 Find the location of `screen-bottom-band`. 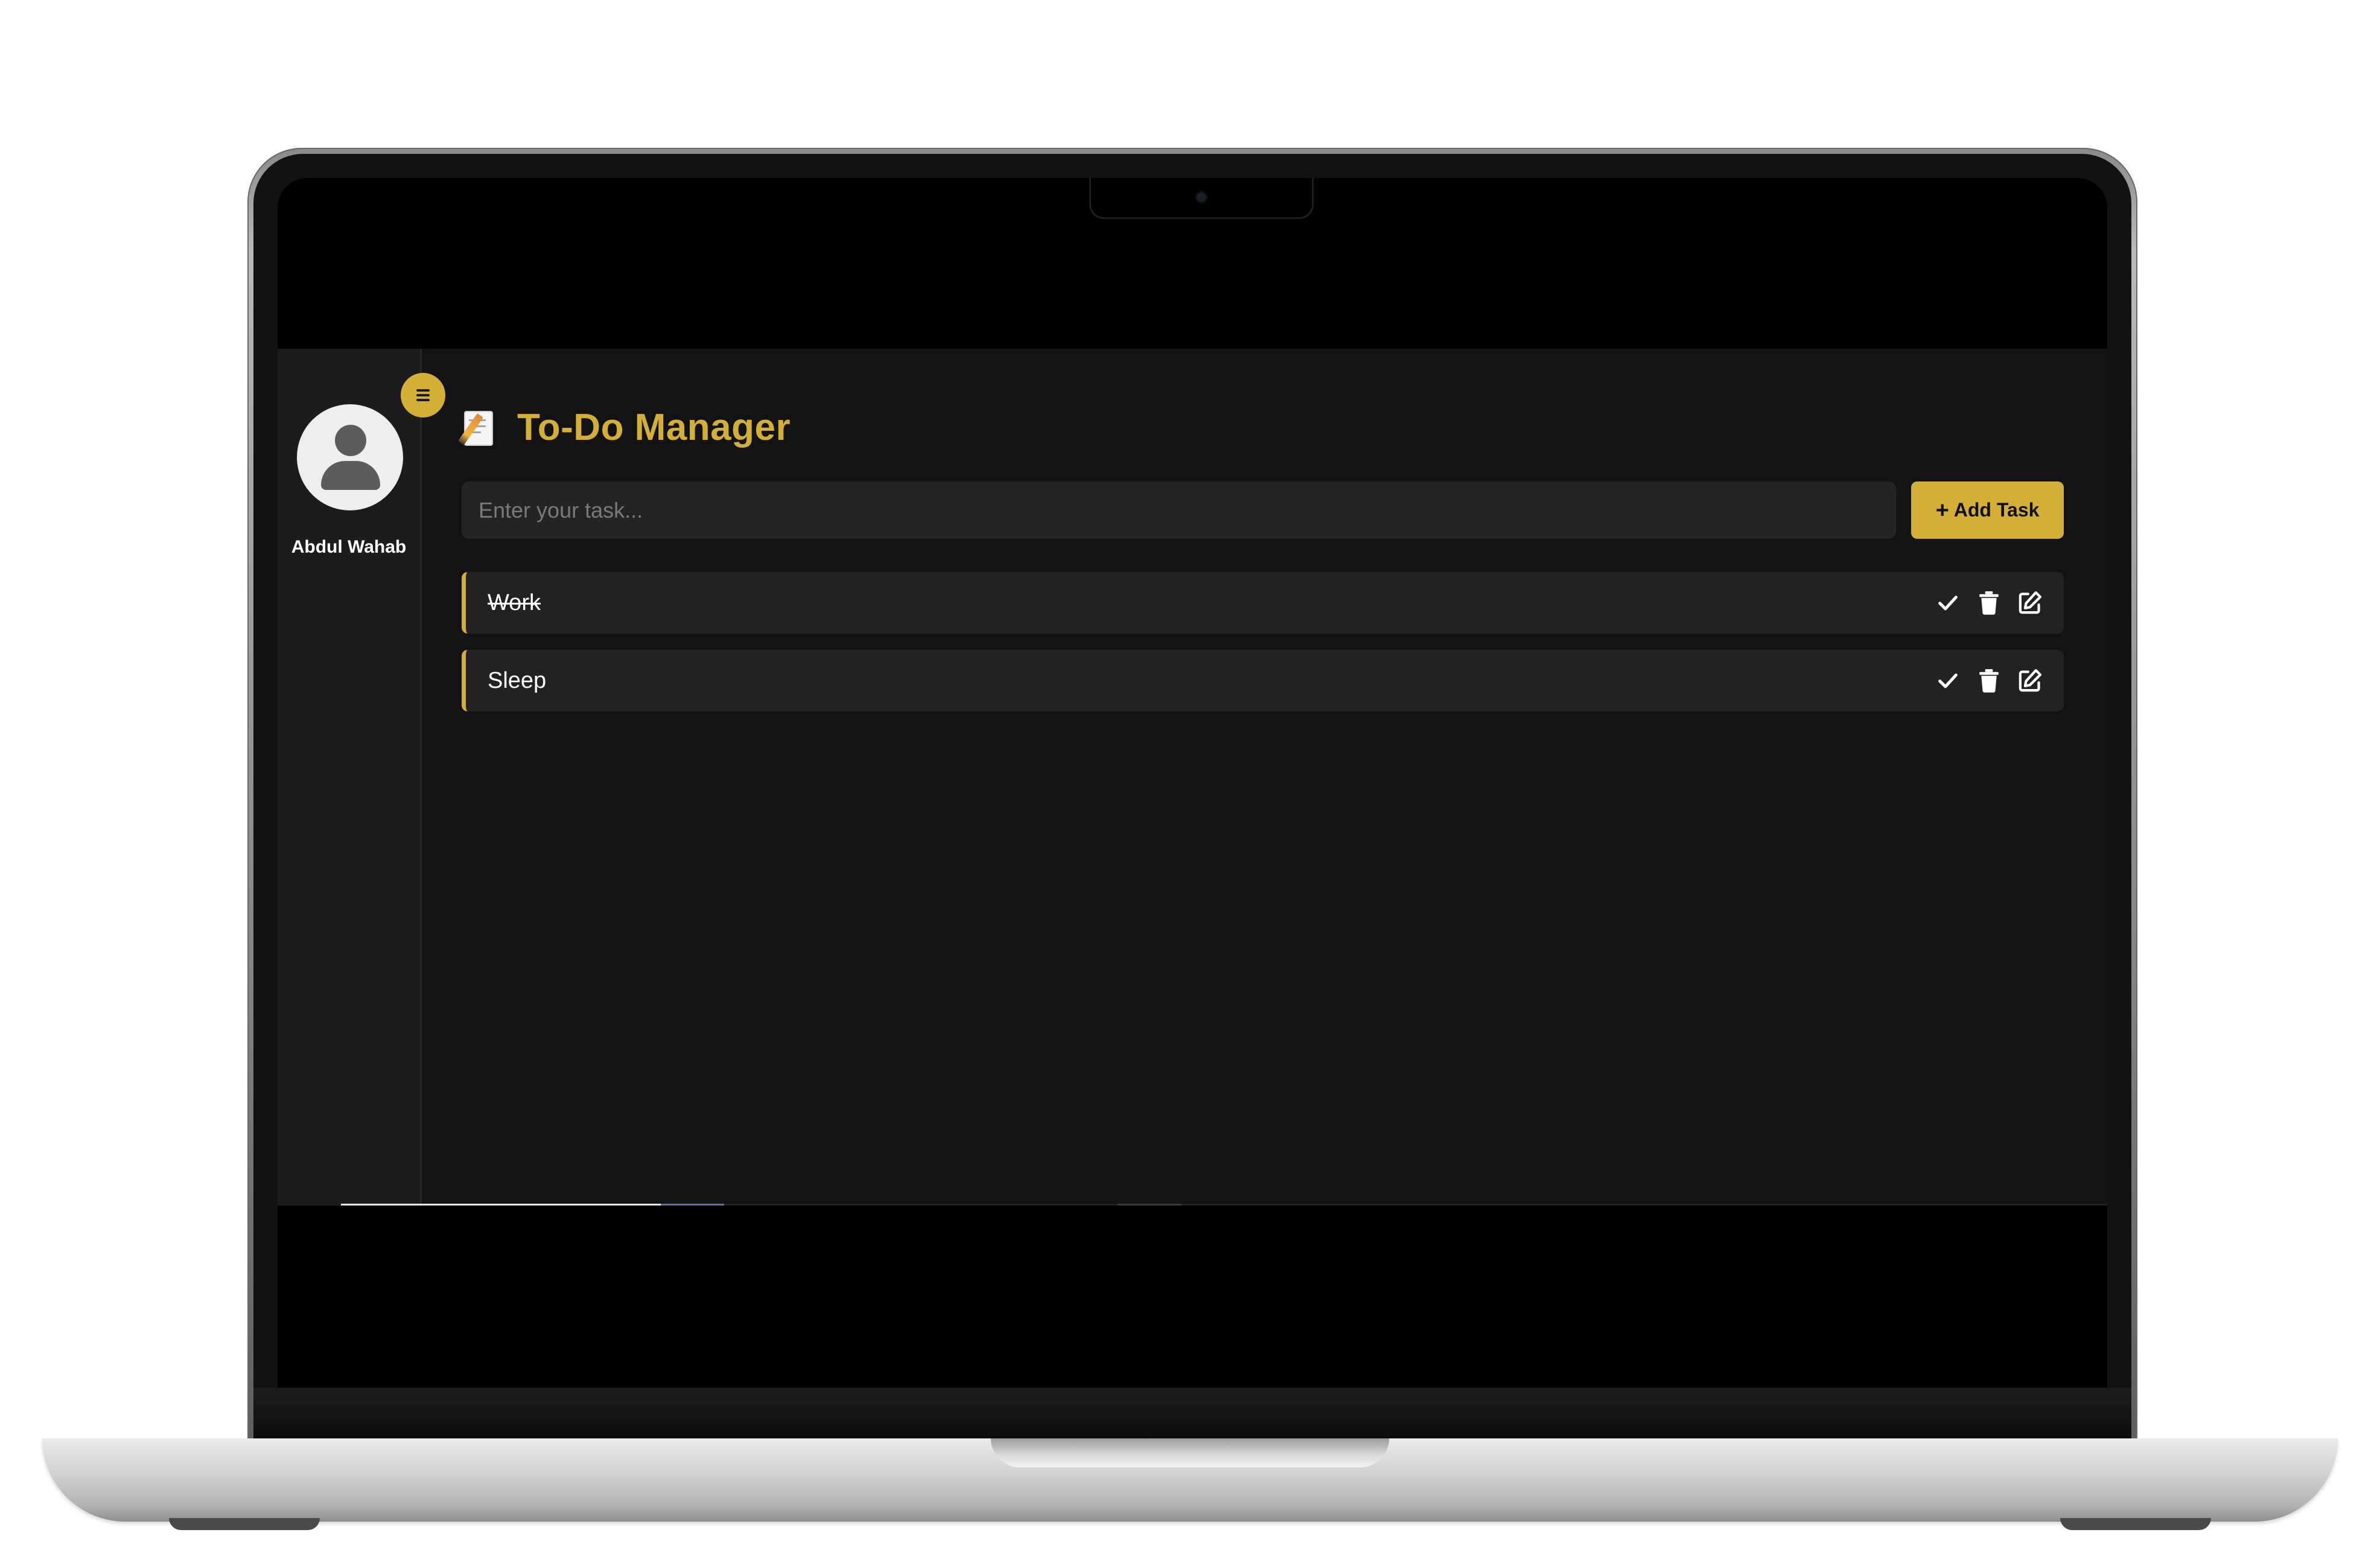

screen-bottom-band is located at coordinates (1192, 1301).